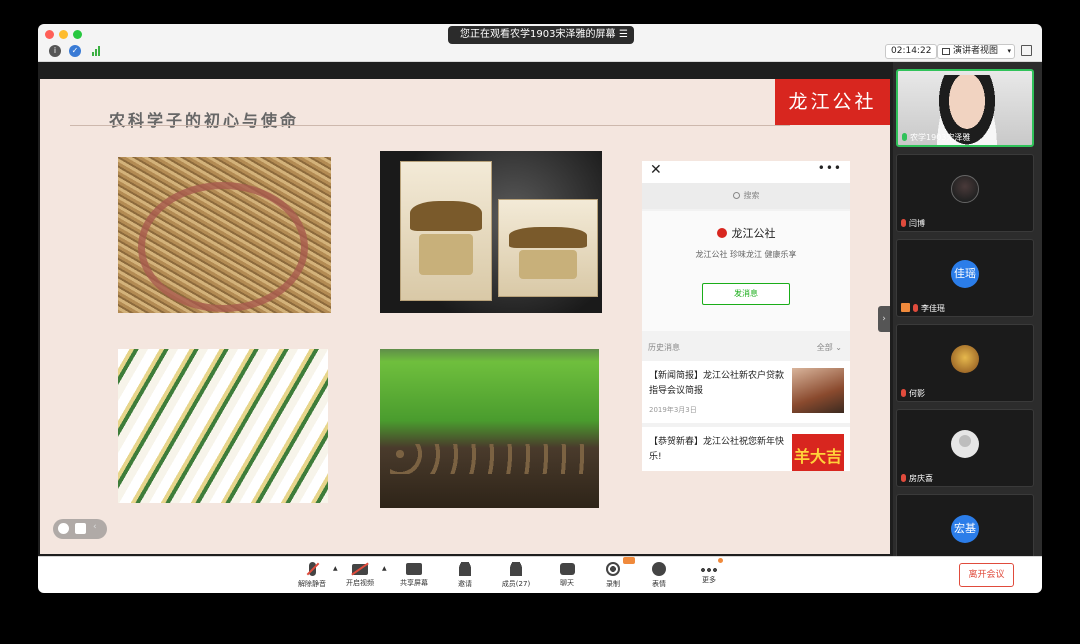 The image size is (1080, 644). What do you see at coordinates (986, 575) in the screenshot?
I see `leave-meeting-button: 离开会议` at bounding box center [986, 575].